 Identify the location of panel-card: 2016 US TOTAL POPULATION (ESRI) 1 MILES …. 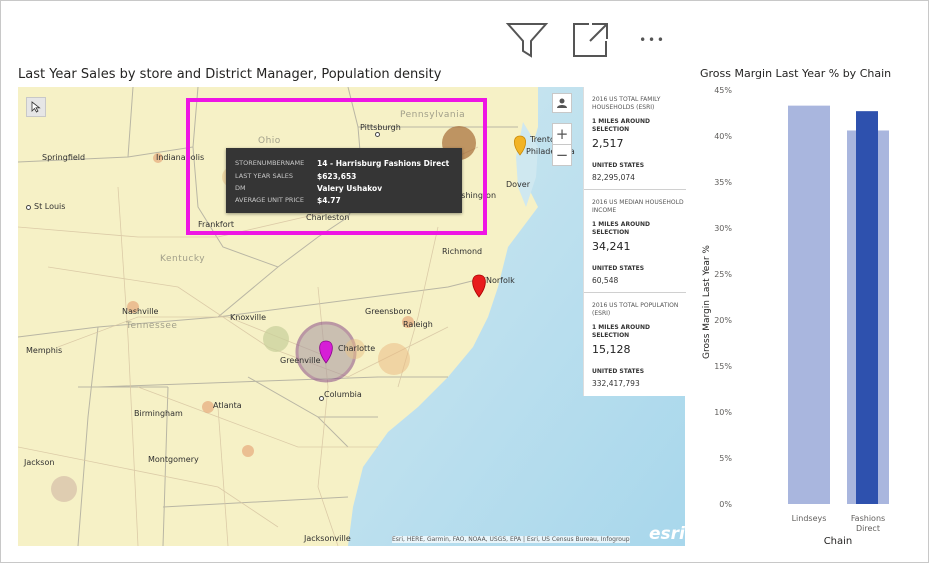
(635, 344).